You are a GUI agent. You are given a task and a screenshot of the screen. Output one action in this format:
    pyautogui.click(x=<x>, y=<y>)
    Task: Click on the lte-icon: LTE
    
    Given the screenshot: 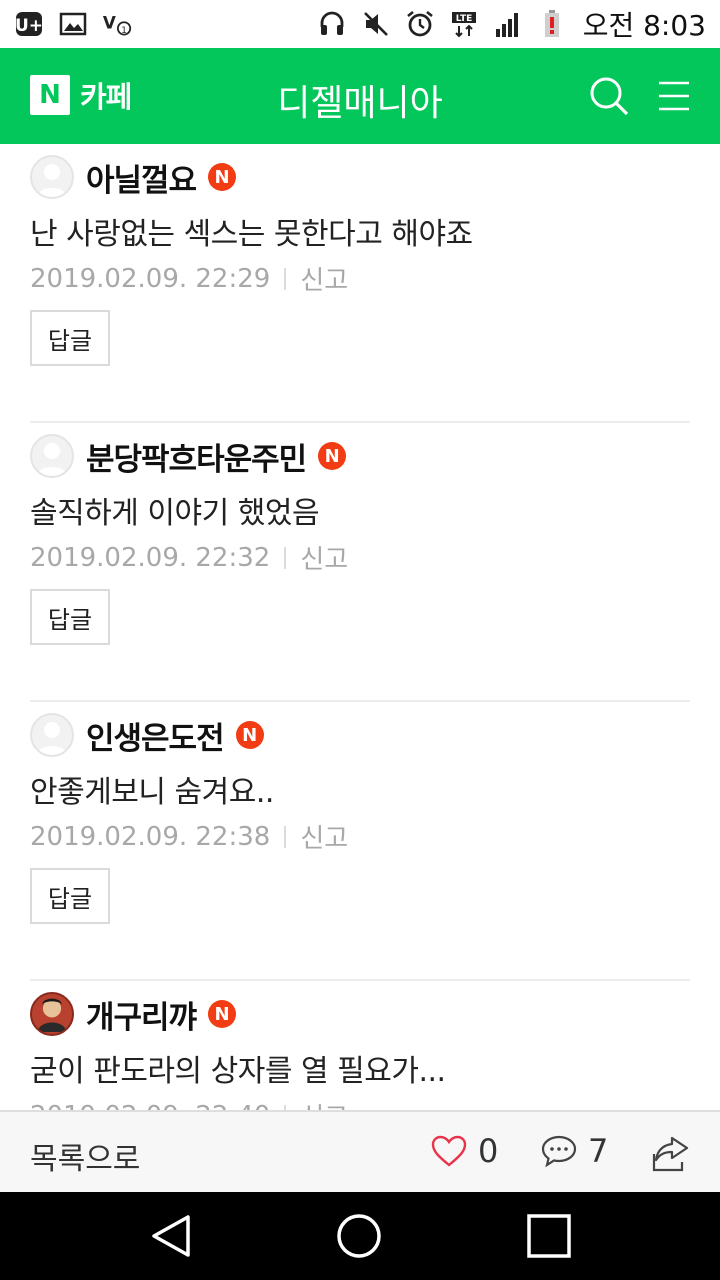 What is the action you would take?
    pyautogui.click(x=464, y=24)
    